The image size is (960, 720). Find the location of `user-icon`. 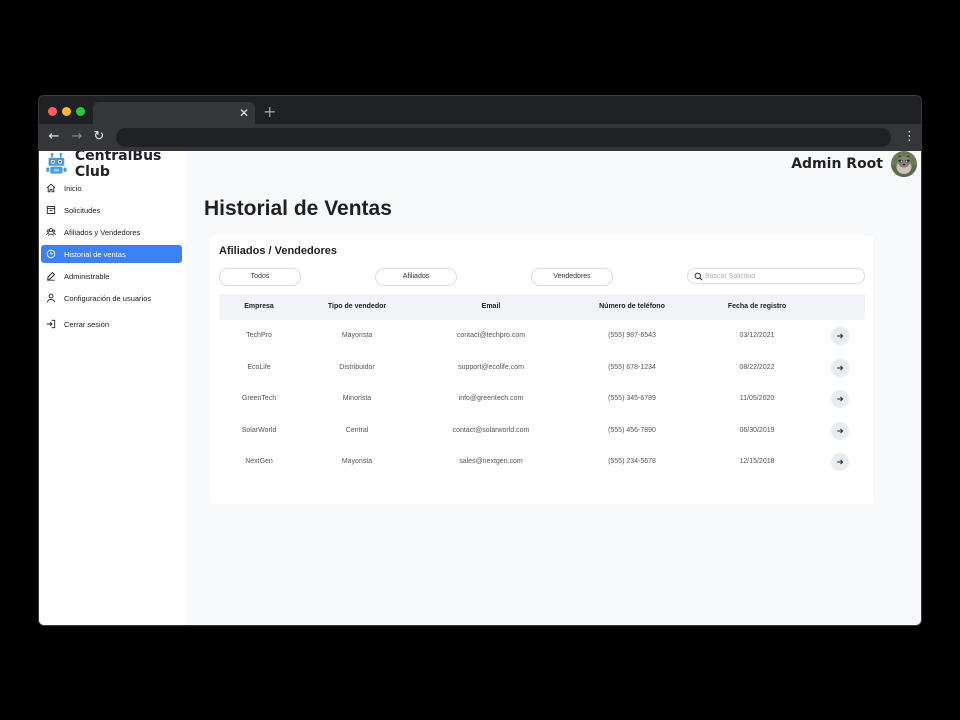

user-icon is located at coordinates (51, 298).